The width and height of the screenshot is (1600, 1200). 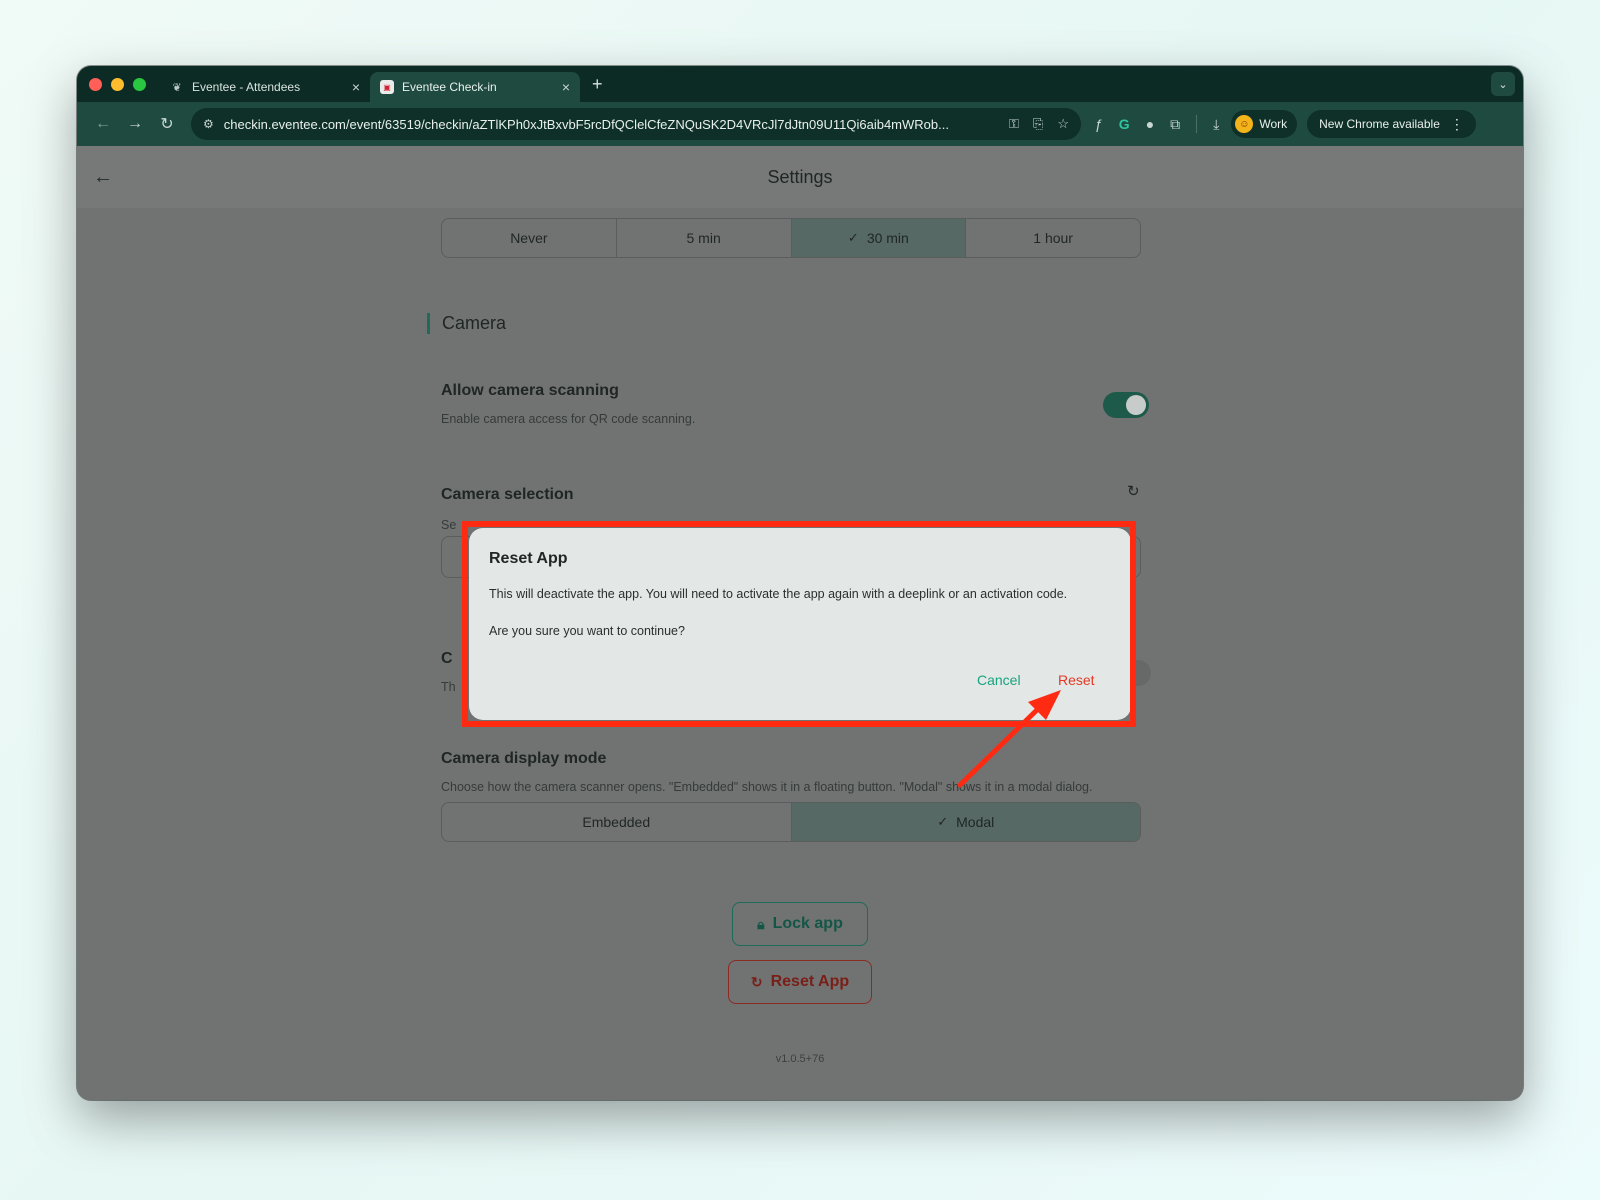 I want to click on extension-icons: ƒ G ● ⧉ ⤓, so click(x=1157, y=124).